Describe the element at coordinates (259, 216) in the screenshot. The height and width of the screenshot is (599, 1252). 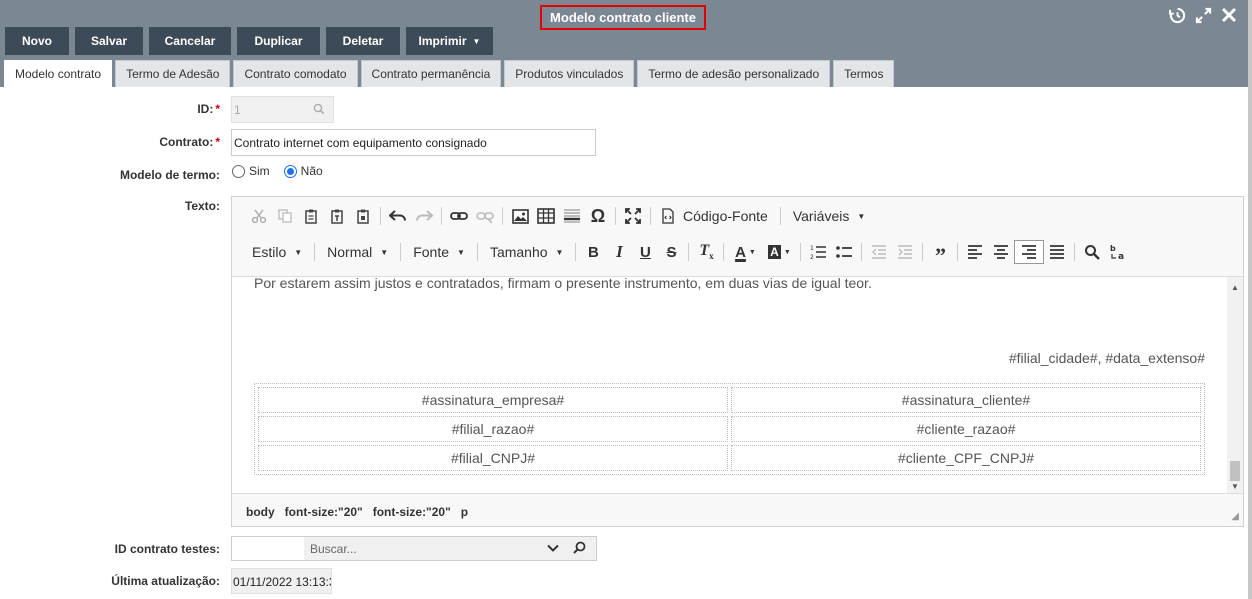
I see `cut-icon` at that location.